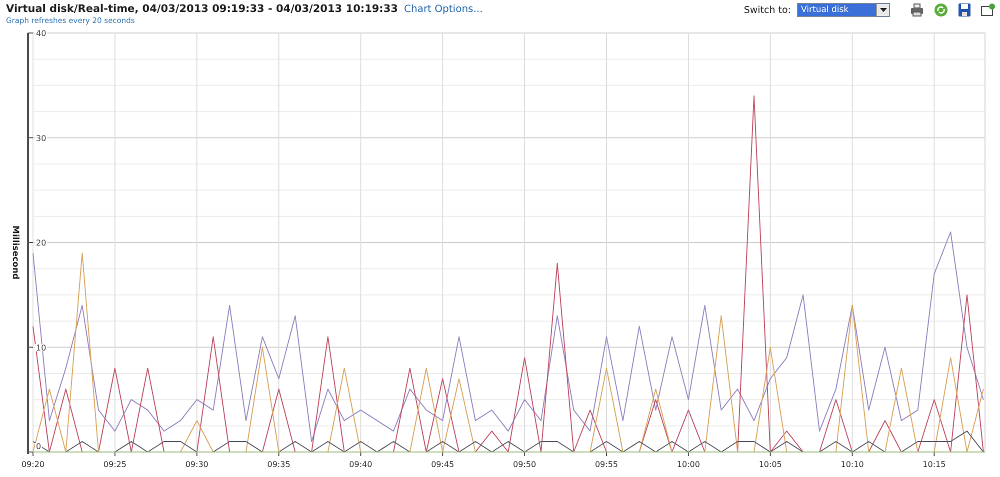  What do you see at coordinates (442, 464) in the screenshot?
I see `x-tick-label: 09:45` at bounding box center [442, 464].